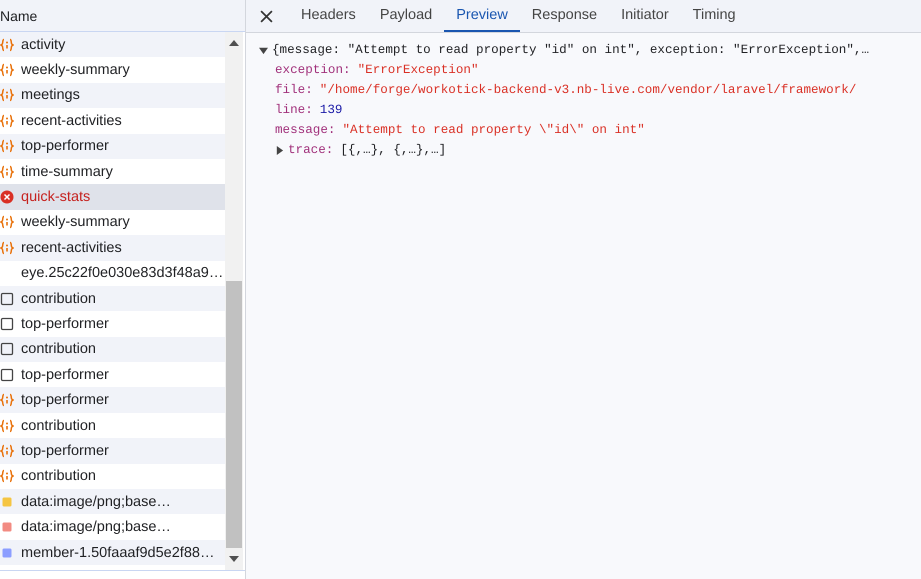  What do you see at coordinates (263, 50) in the screenshot?
I see `expanded-triangle-icon` at bounding box center [263, 50].